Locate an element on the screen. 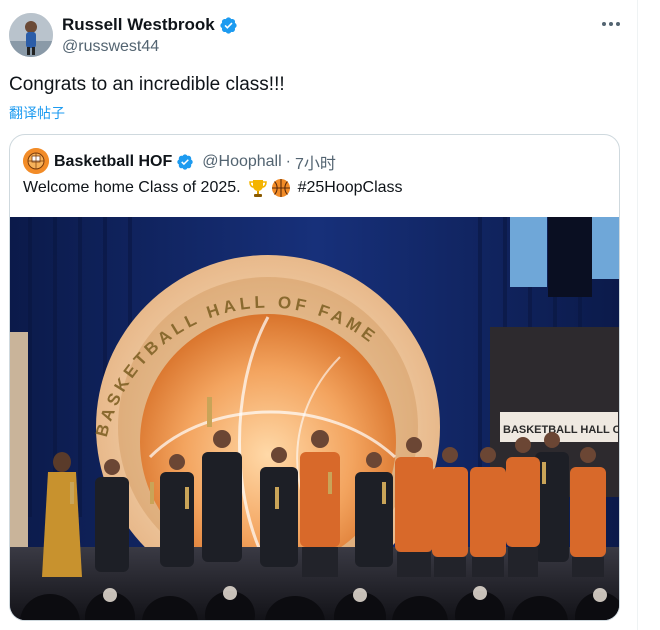 The height and width of the screenshot is (630, 660). quote-author-handle: @Hoophall is located at coordinates (241, 162).